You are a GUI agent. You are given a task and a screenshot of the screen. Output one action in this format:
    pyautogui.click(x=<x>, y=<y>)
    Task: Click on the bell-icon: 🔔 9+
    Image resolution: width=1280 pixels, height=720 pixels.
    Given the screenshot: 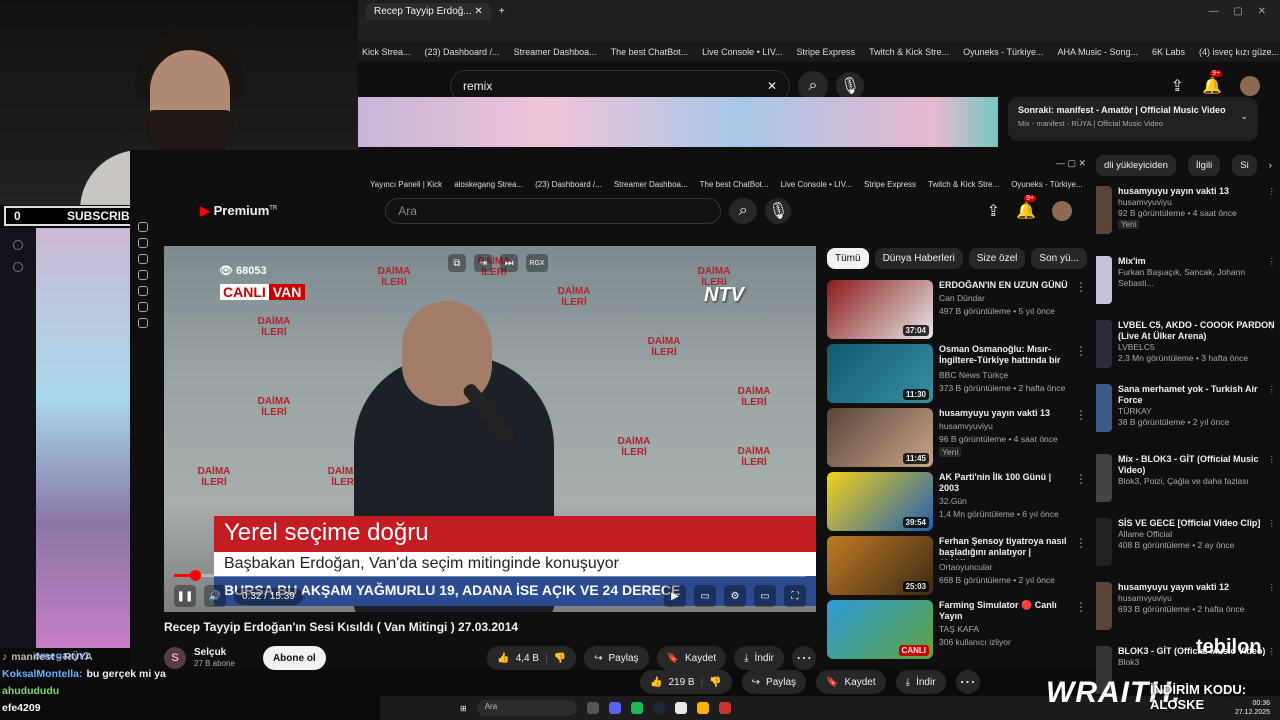 What is the action you would take?
    pyautogui.click(x=1026, y=208)
    